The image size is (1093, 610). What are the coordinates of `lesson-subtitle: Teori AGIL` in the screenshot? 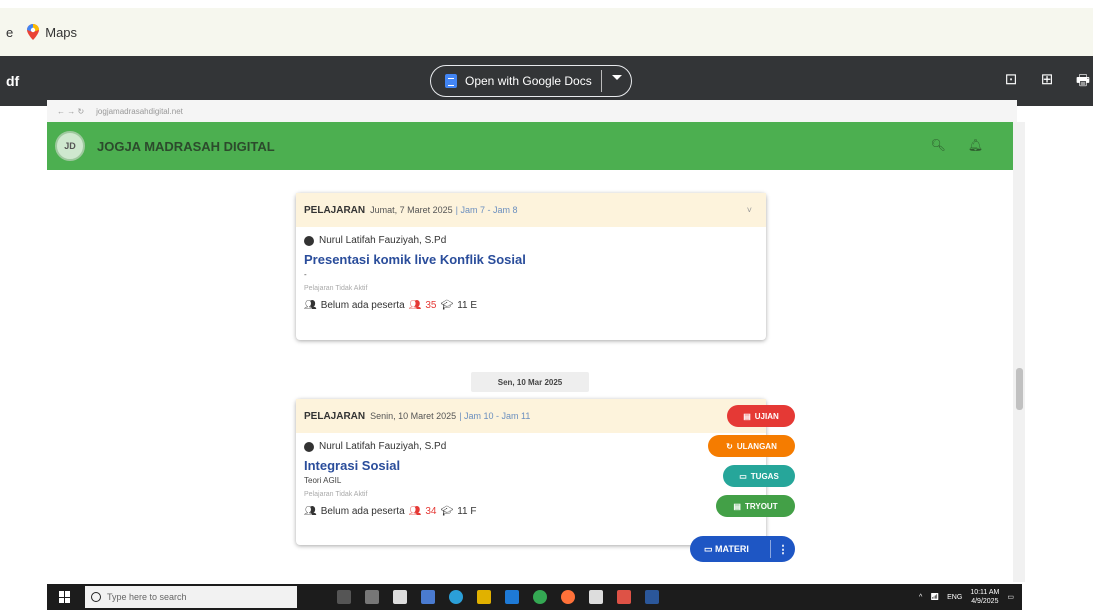 It's located at (323, 480).